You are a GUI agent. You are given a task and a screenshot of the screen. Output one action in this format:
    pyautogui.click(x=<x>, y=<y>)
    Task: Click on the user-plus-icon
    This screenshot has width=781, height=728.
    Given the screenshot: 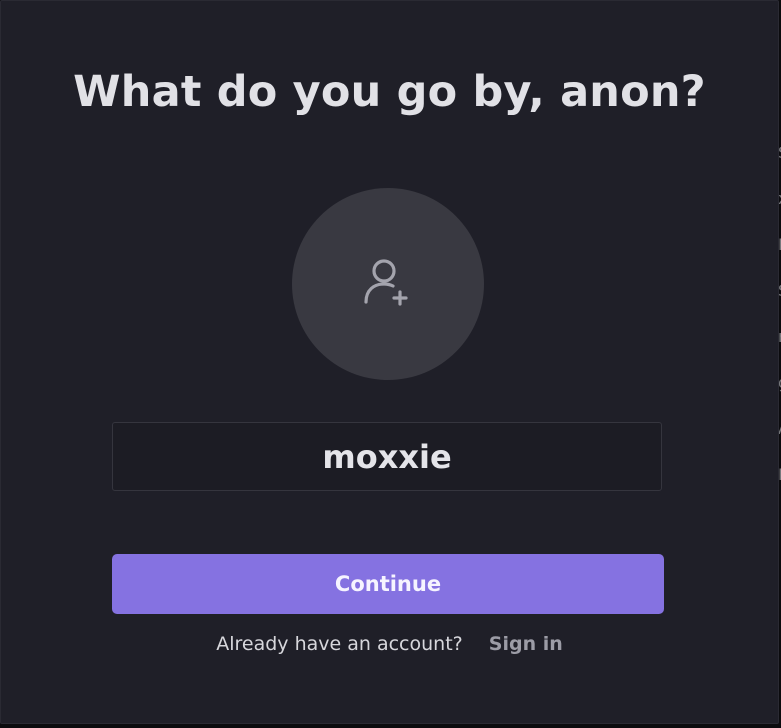 What is the action you would take?
    pyautogui.click(x=388, y=284)
    